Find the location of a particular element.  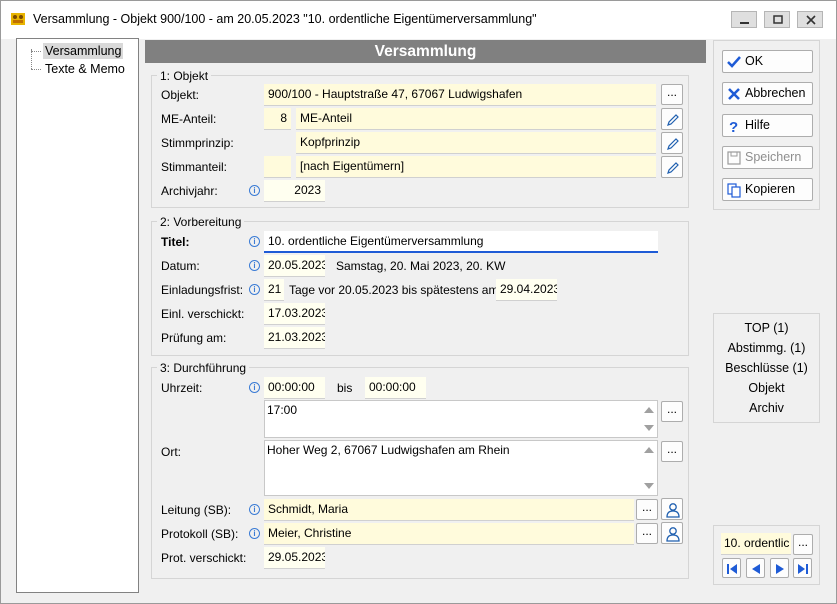

edit-stimmanteil-button is located at coordinates (672, 167).